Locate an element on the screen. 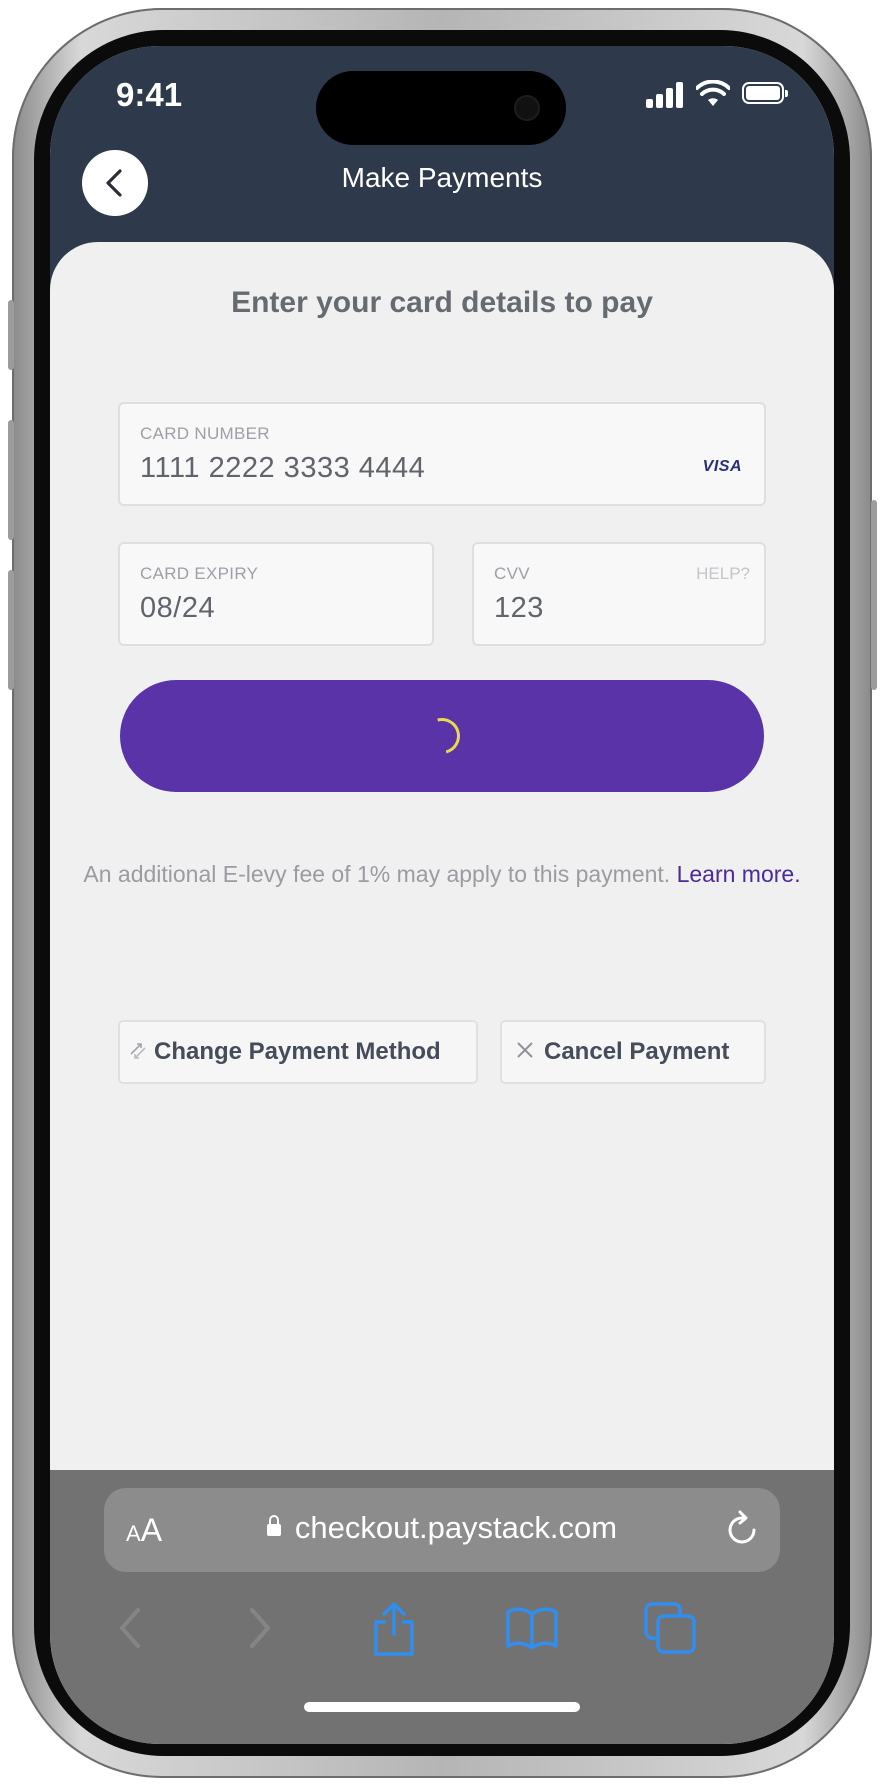 The image size is (885, 1786). swap-arrows-icon is located at coordinates (138, 1052).